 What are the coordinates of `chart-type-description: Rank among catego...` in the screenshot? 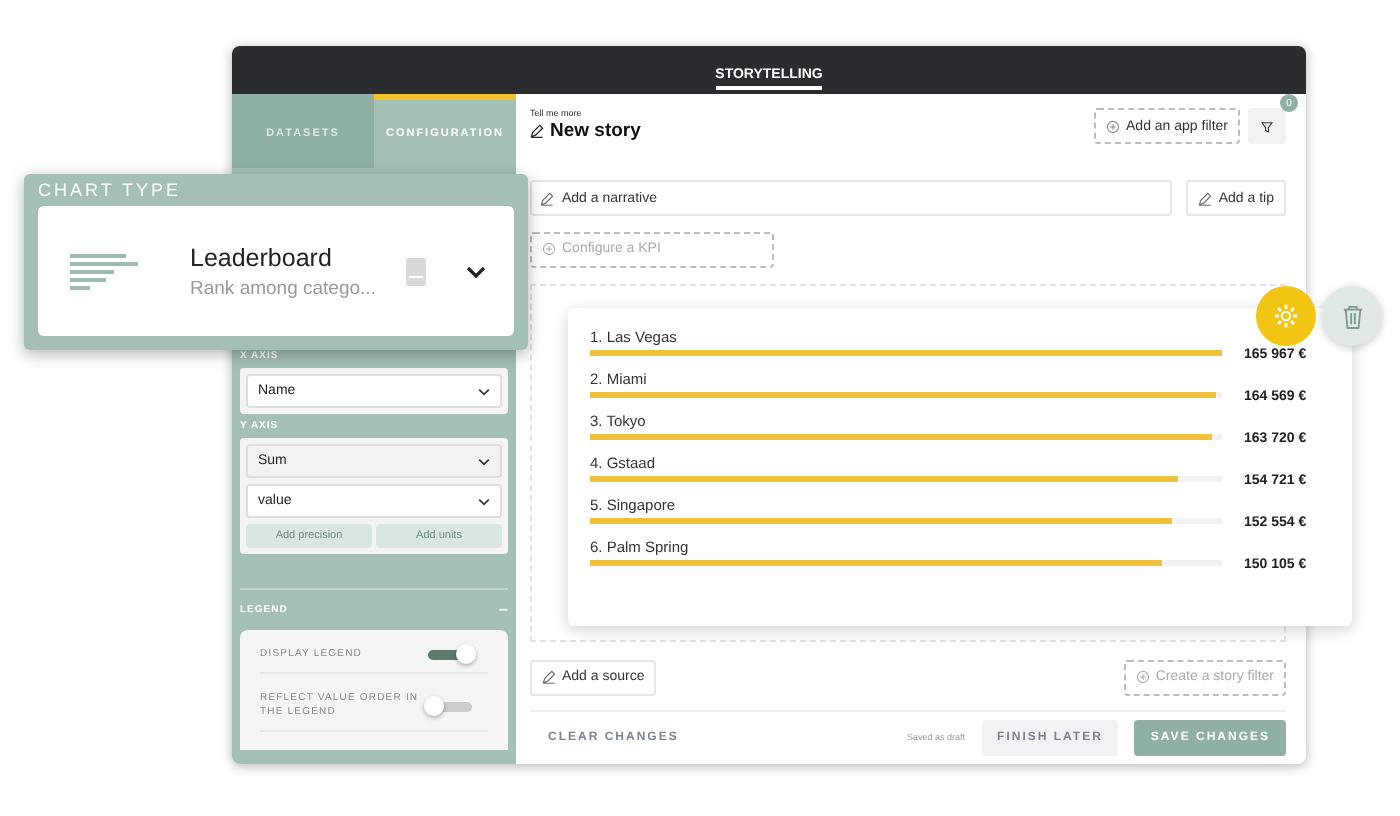 It's located at (284, 288).